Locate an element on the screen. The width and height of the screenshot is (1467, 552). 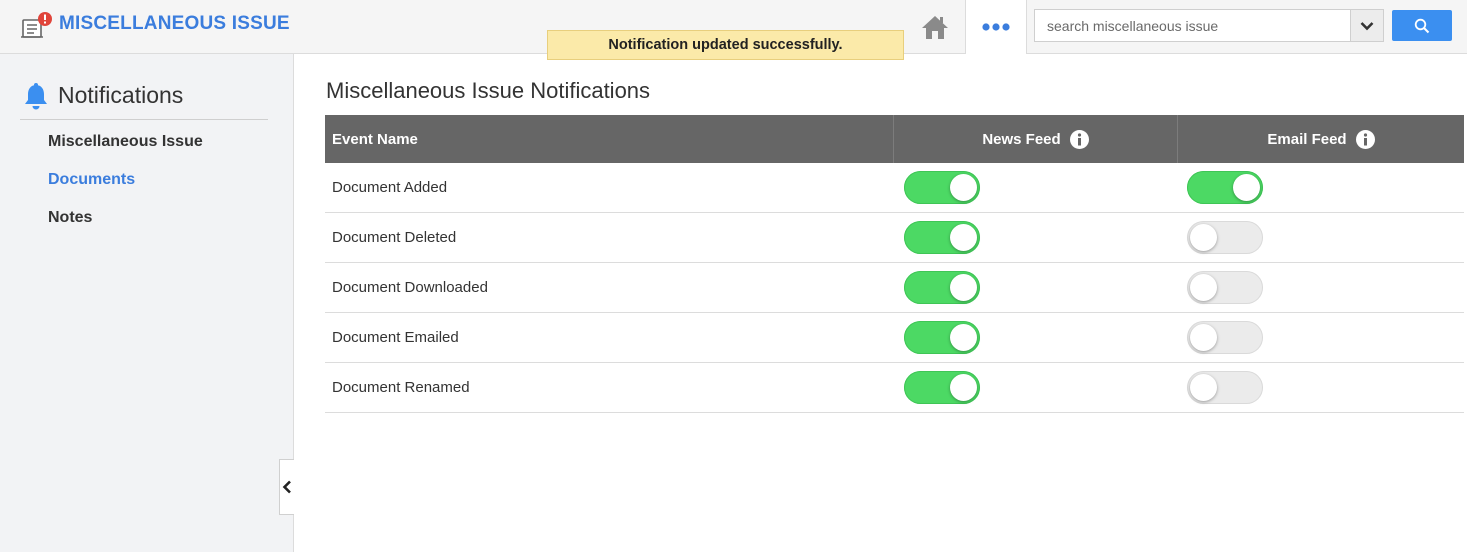
column-header-email-feed: Email Feed is located at coordinates (1321, 139).